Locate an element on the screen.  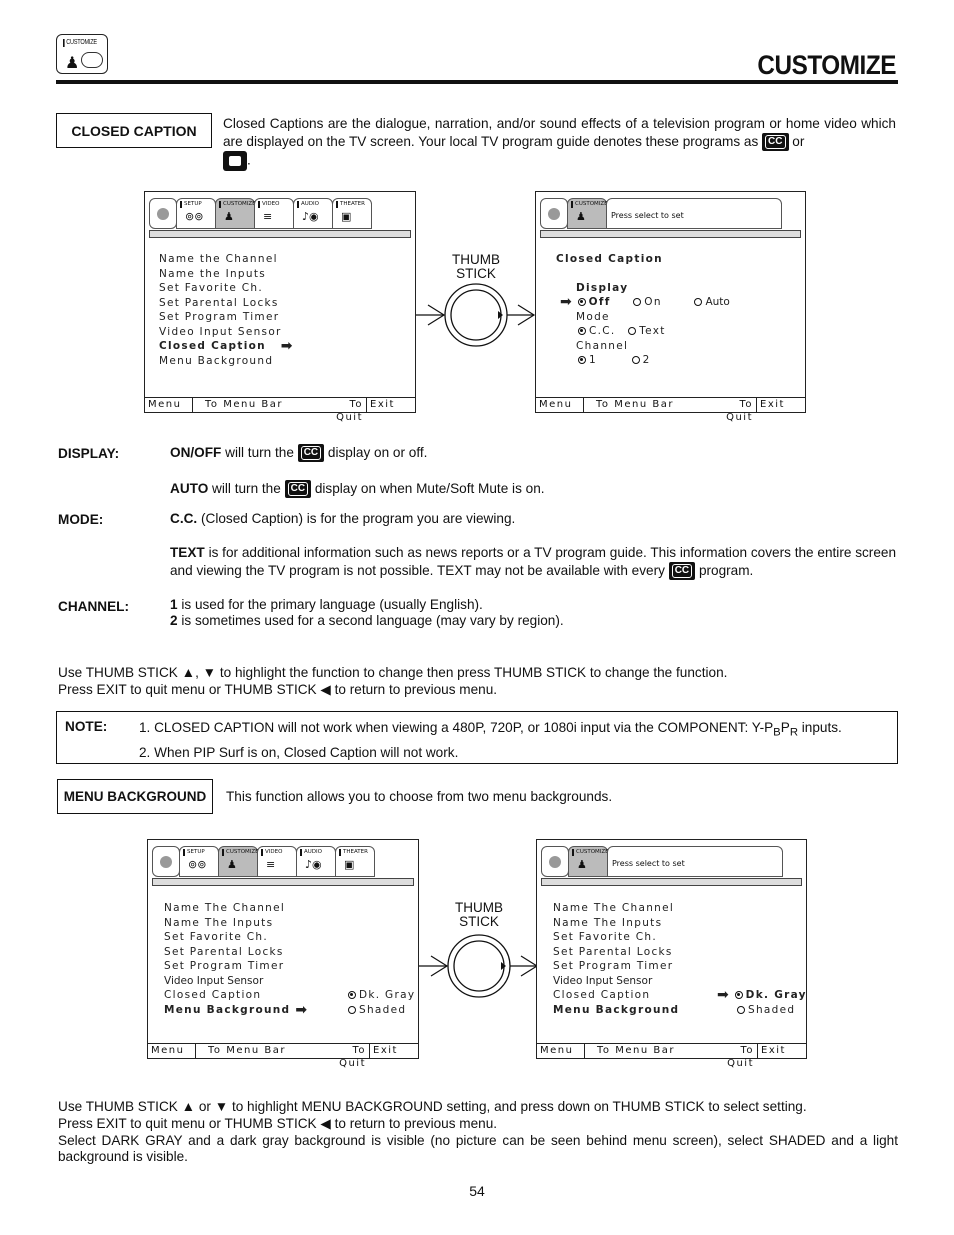
radio-auto is located at coordinates (698, 302).